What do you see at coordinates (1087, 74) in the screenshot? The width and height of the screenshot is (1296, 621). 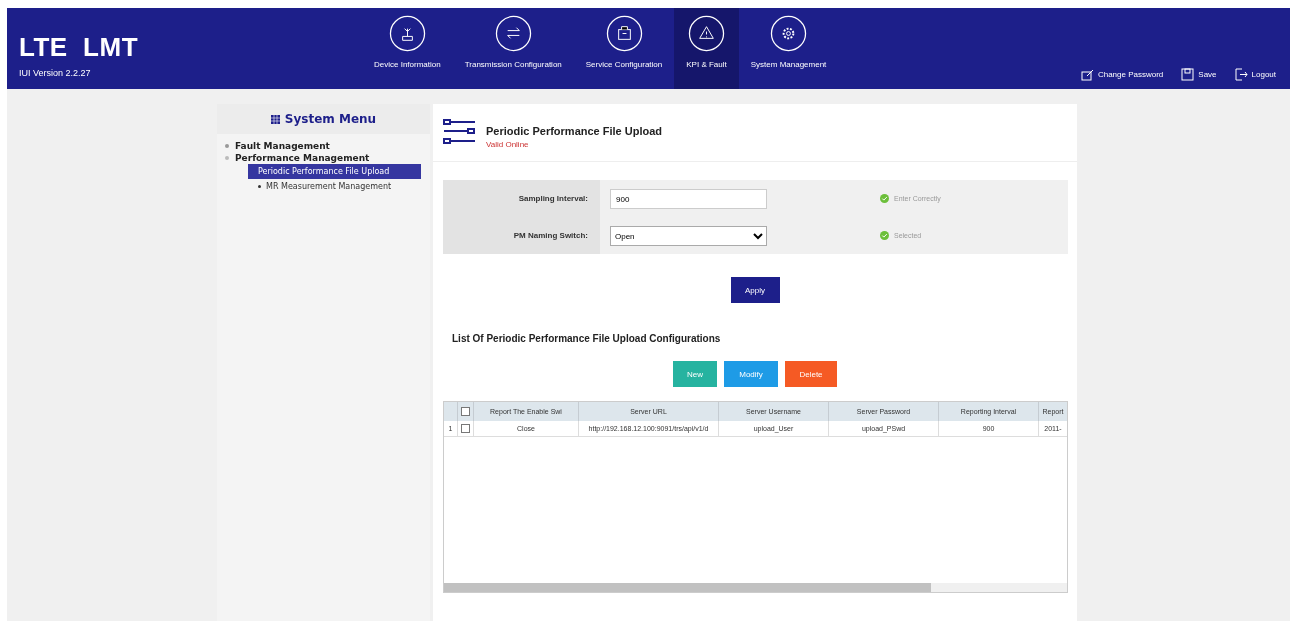 I see `password-icon` at bounding box center [1087, 74].